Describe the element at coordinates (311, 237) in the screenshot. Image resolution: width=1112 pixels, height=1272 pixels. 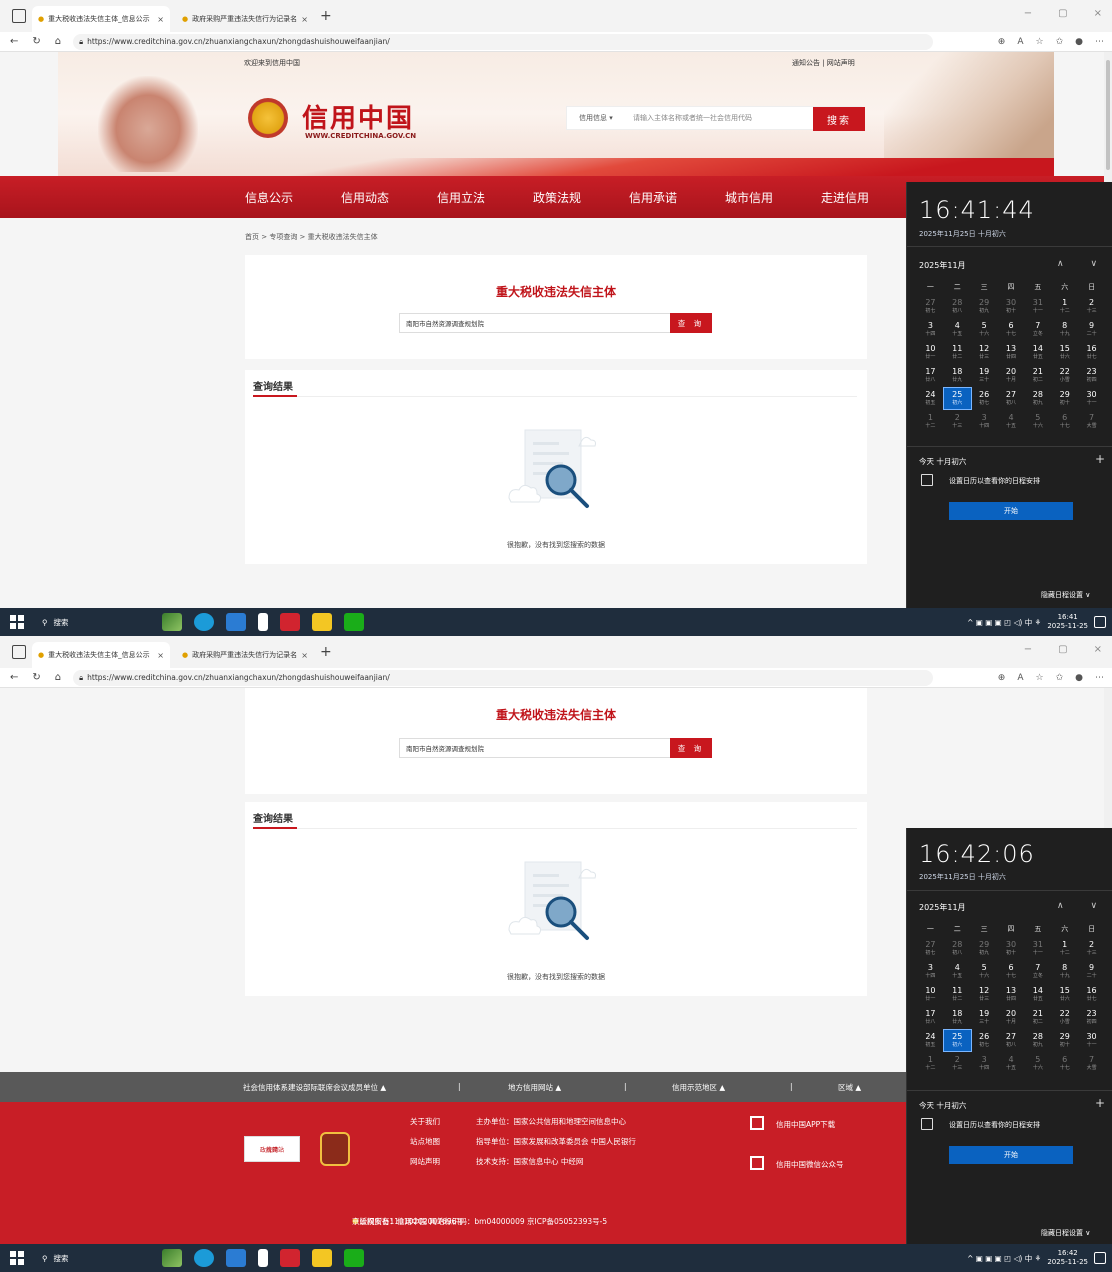
I see `breadcrumb: 首页 > 专项查询 > 重大税收违法失信主体` at that location.